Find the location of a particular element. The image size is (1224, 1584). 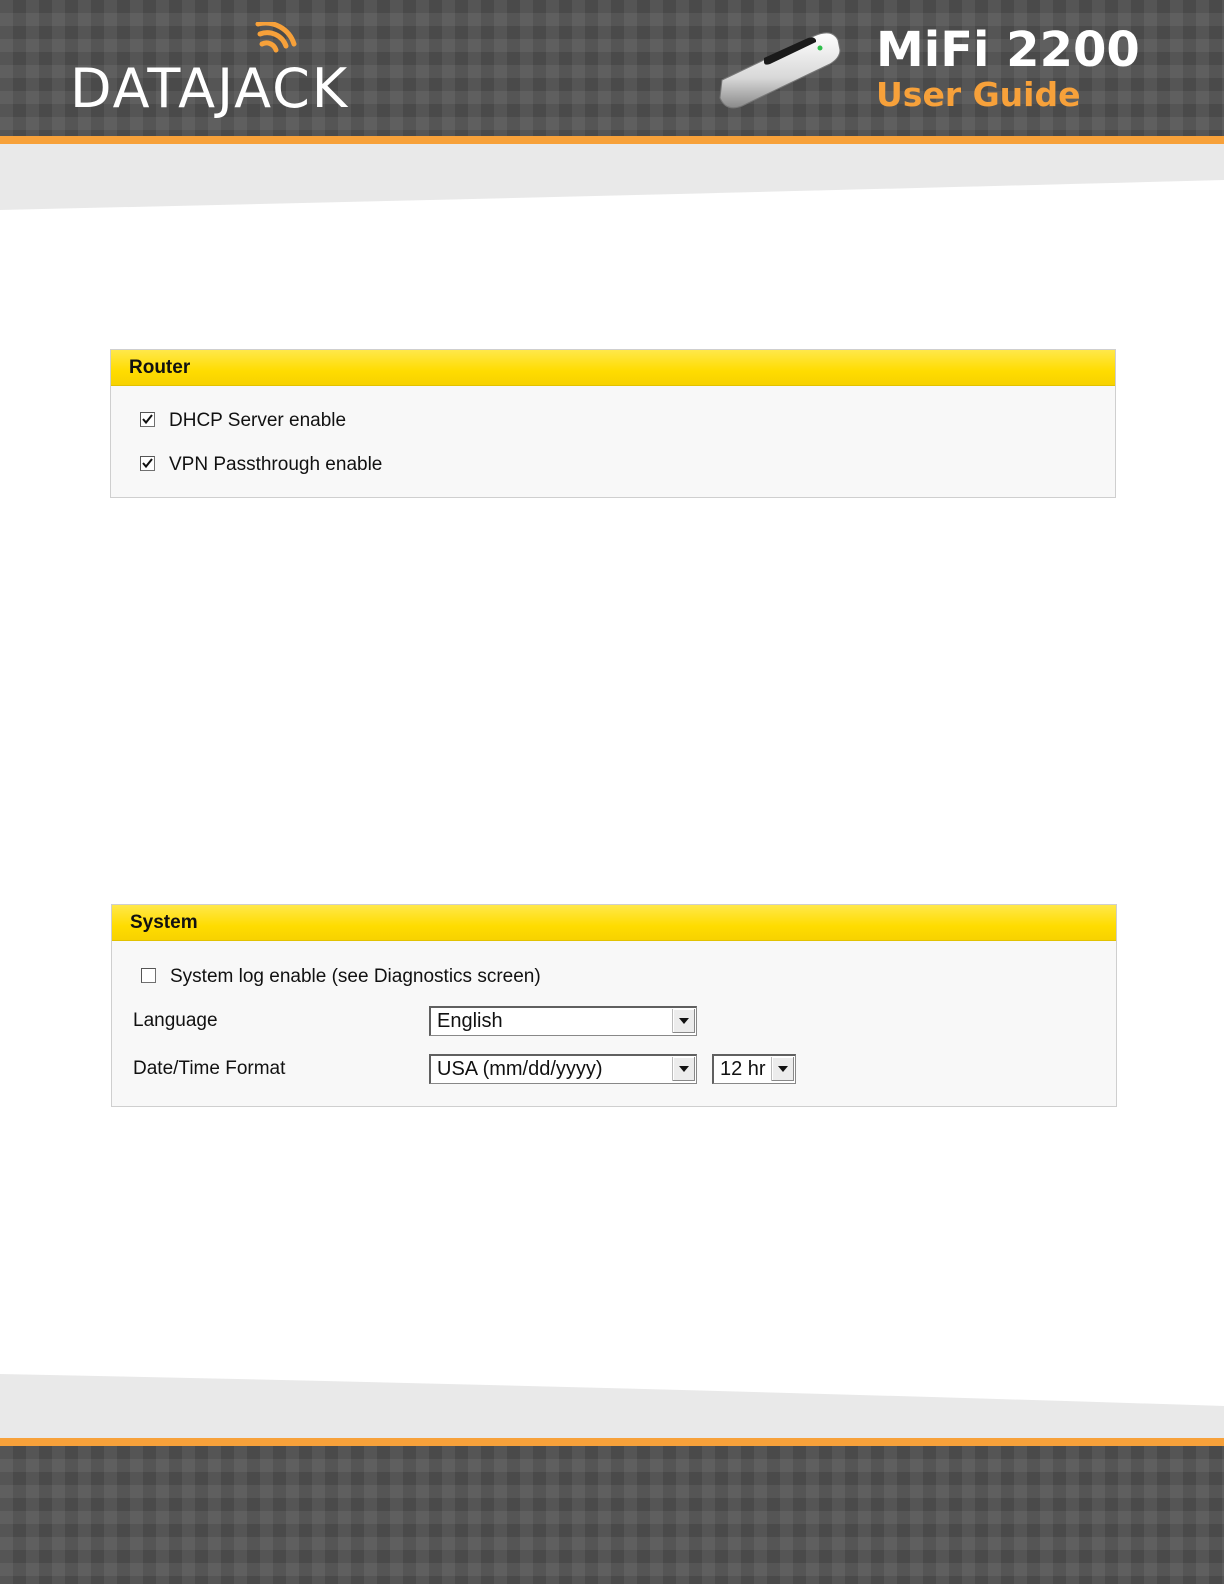

date-format-dropdown-button is located at coordinates (683, 1069).